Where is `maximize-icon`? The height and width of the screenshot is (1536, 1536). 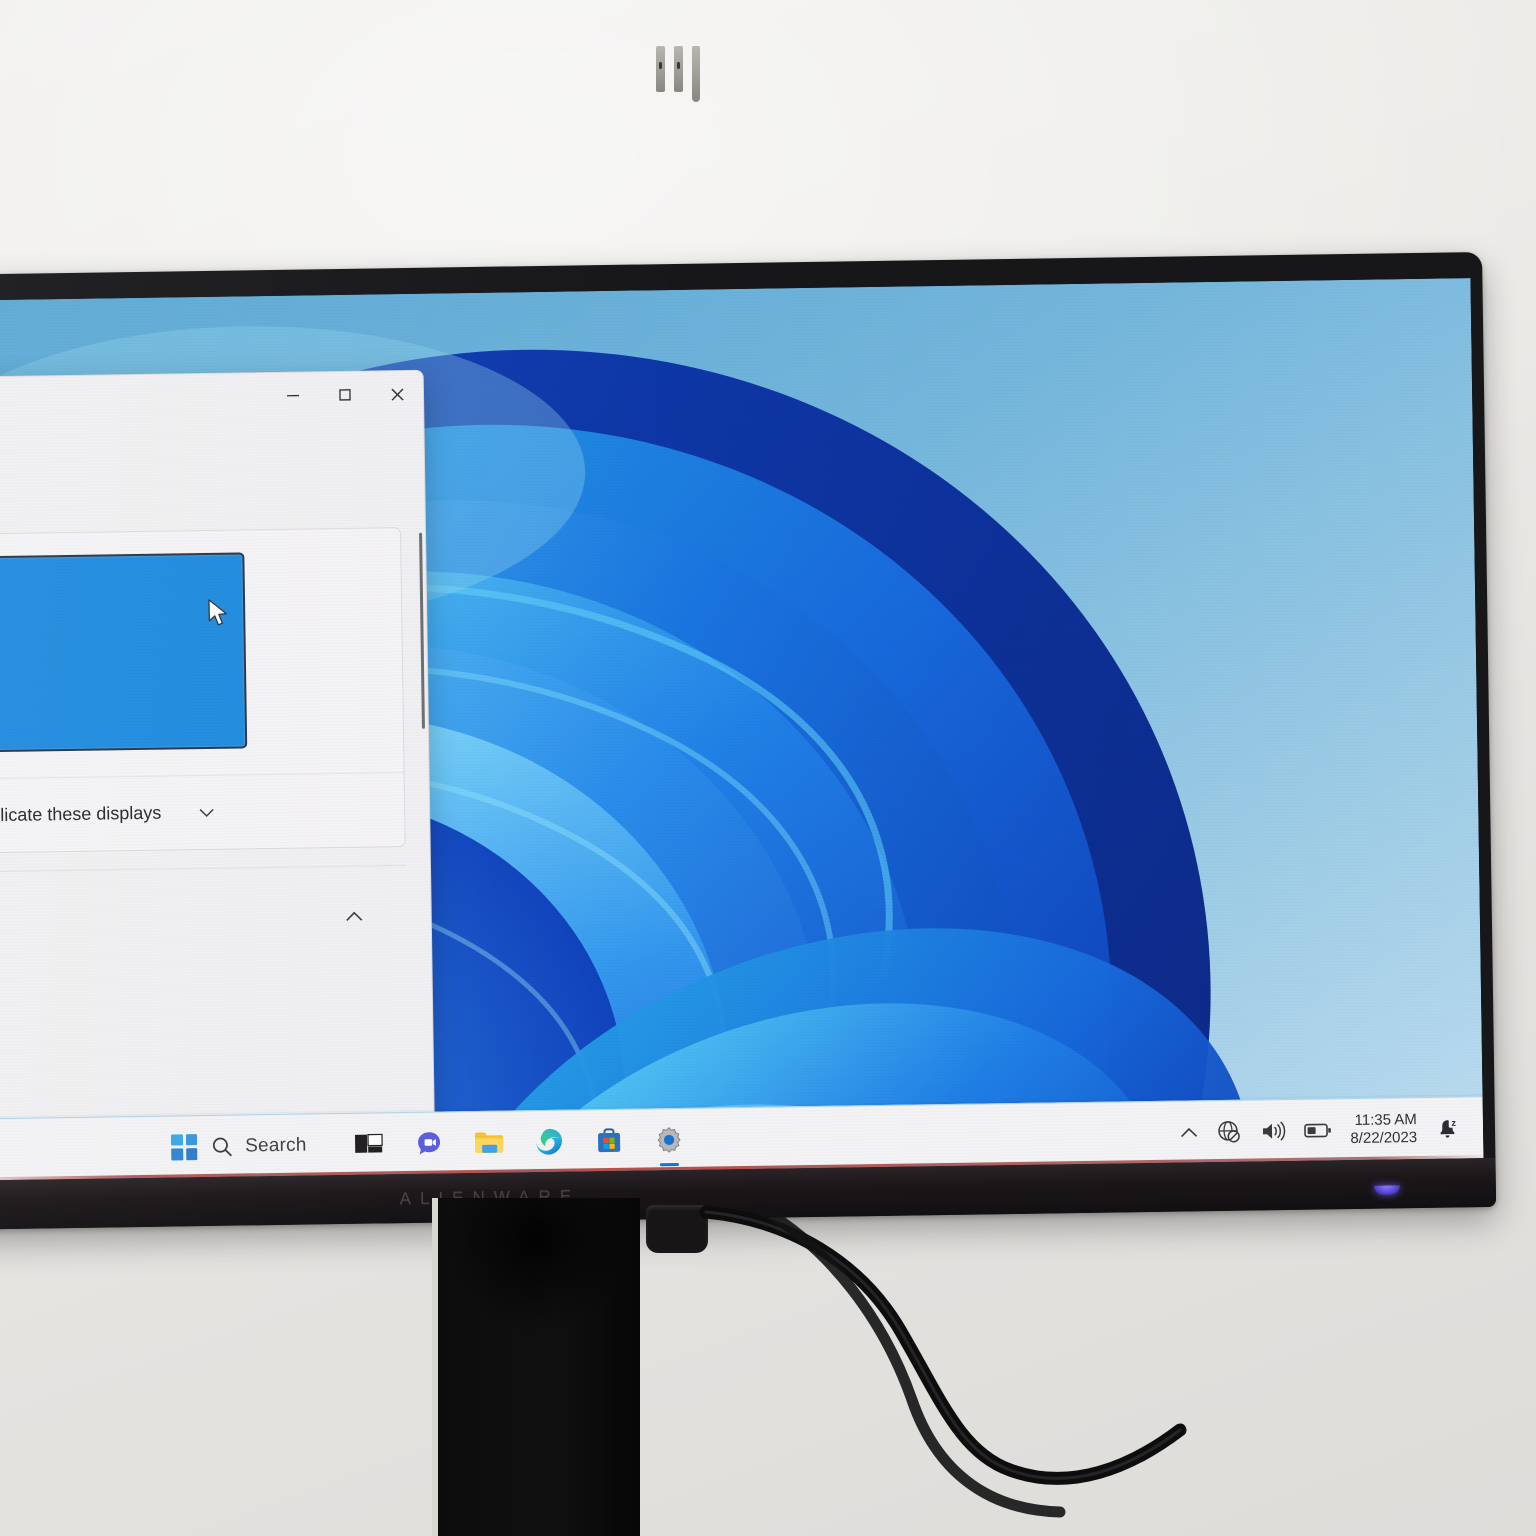
maximize-icon is located at coordinates (345, 395).